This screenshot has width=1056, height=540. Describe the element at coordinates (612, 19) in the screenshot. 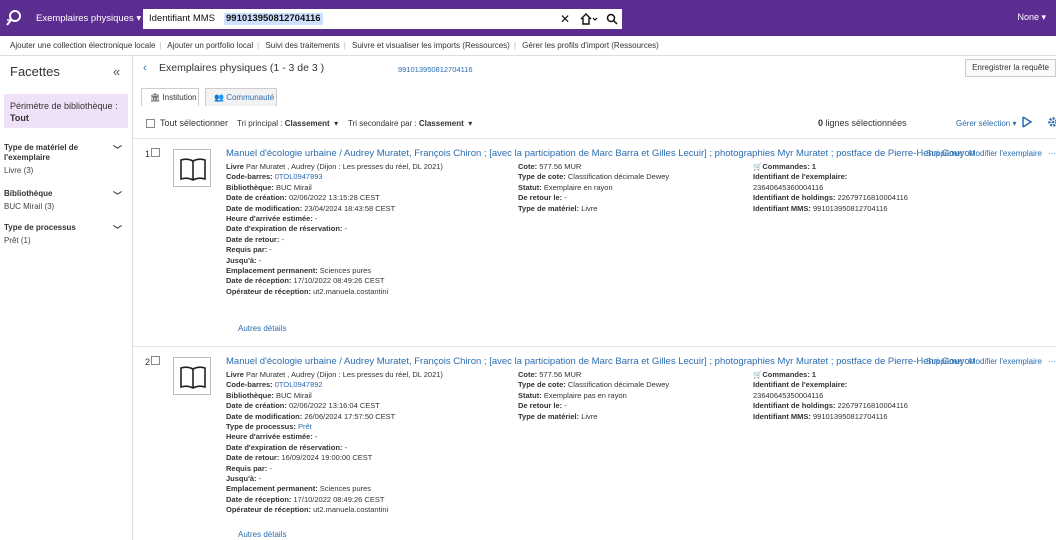

I see `search-icon` at that location.